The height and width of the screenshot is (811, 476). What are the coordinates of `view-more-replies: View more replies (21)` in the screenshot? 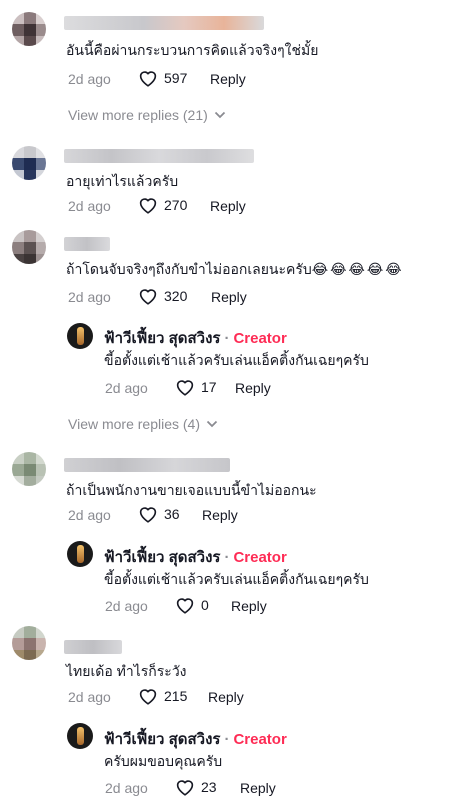 It's located at (147, 115).